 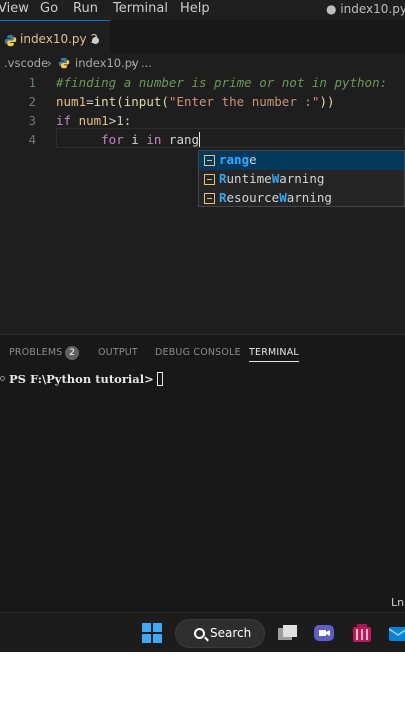 What do you see at coordinates (32, 82) in the screenshot?
I see `line-number: 1` at bounding box center [32, 82].